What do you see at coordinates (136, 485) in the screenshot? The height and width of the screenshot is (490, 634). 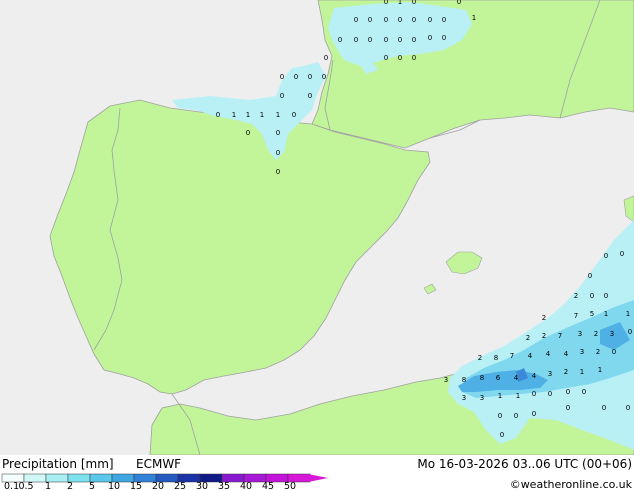 I see `color-scale-label: 15` at bounding box center [136, 485].